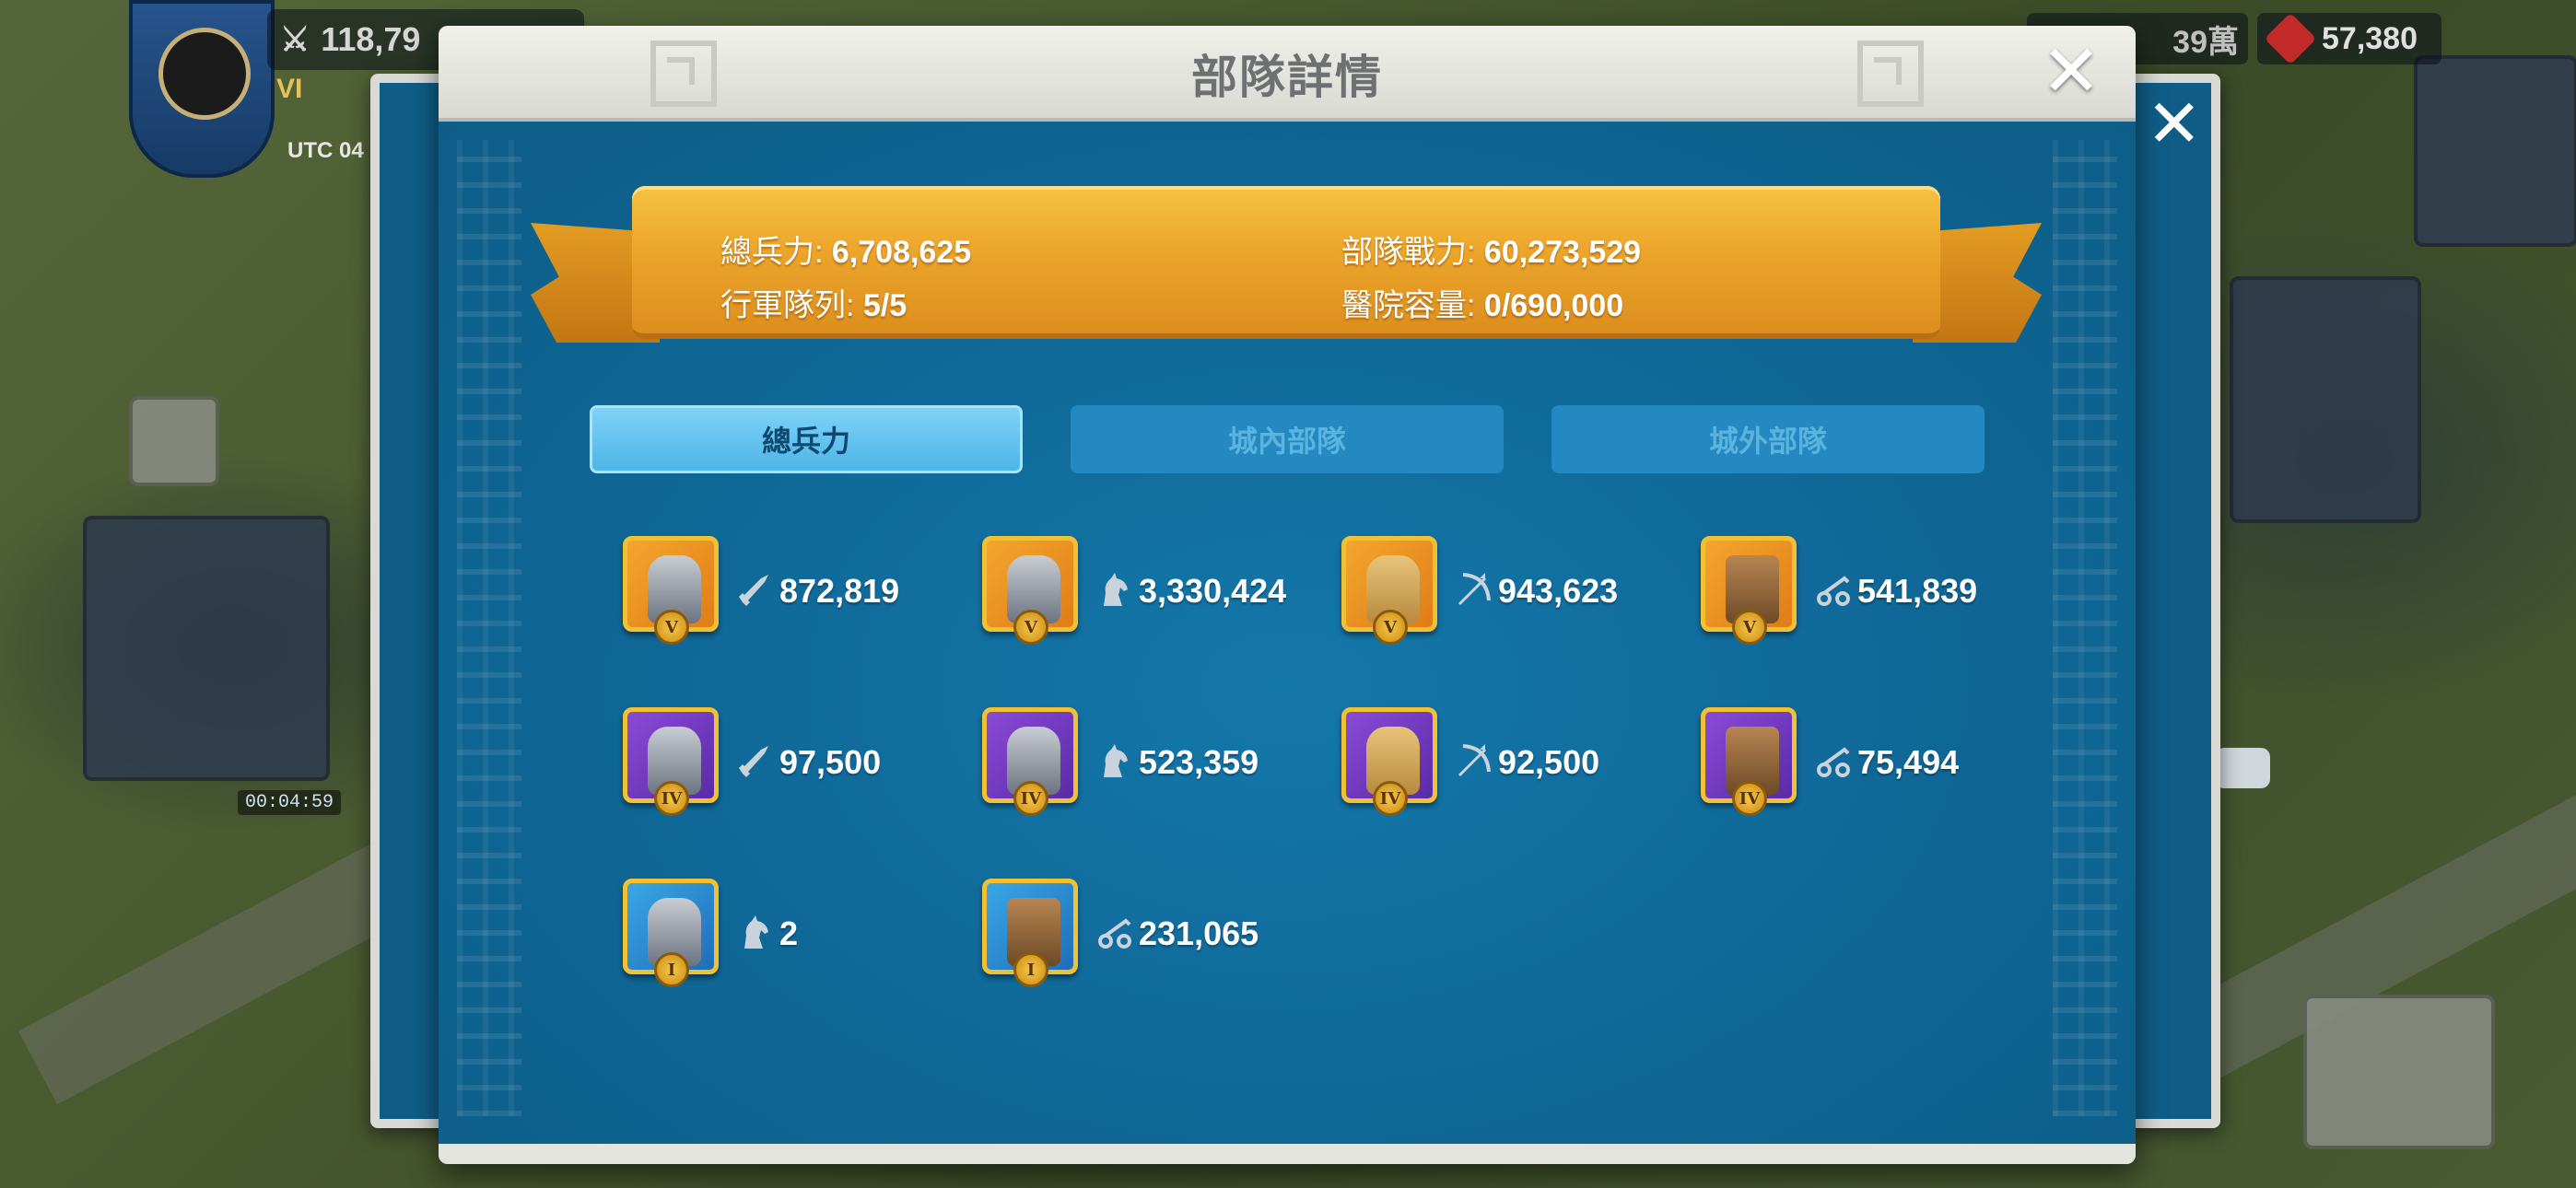  Describe the element at coordinates (489, 628) in the screenshot. I see `key-border-left` at that location.